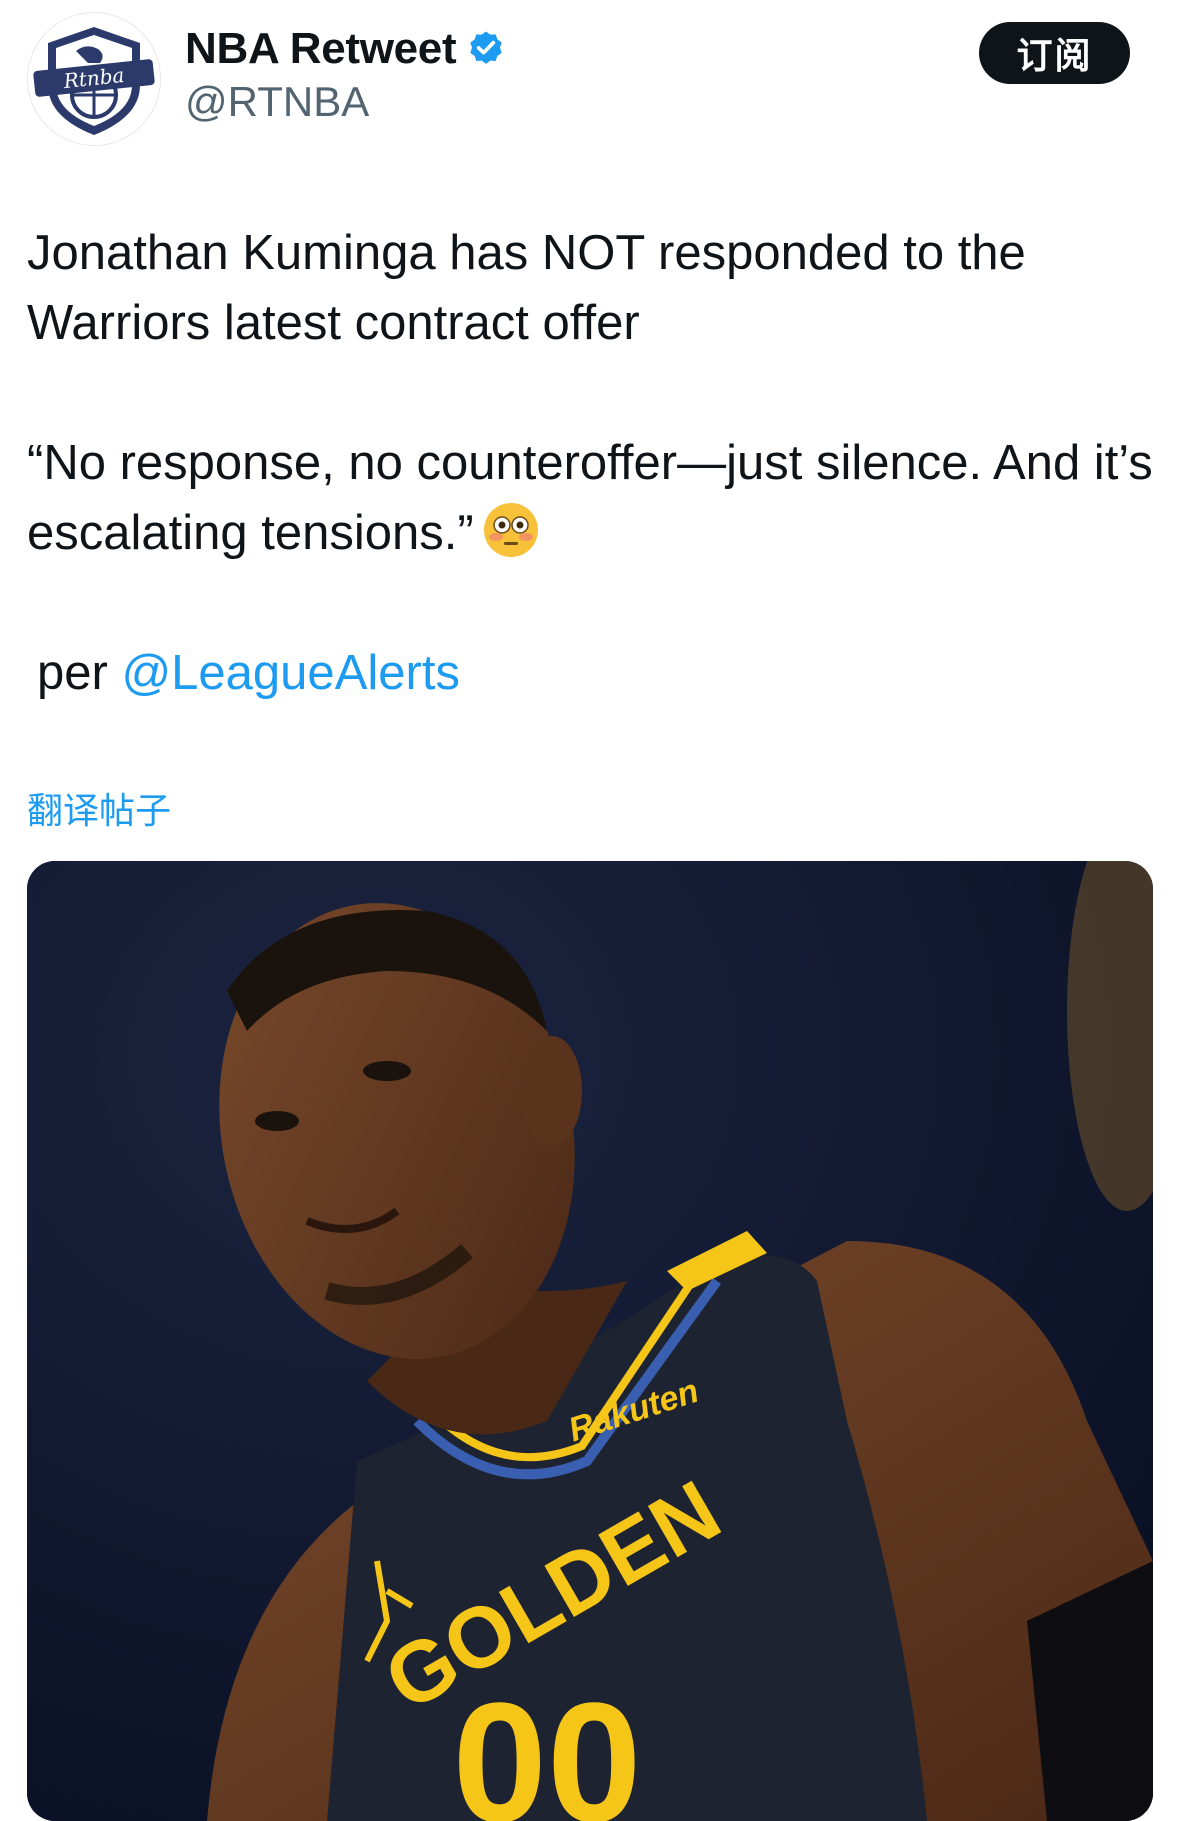 The image size is (1179, 1821). What do you see at coordinates (511, 530) in the screenshot?
I see `flushed-face-emoji-icon` at bounding box center [511, 530].